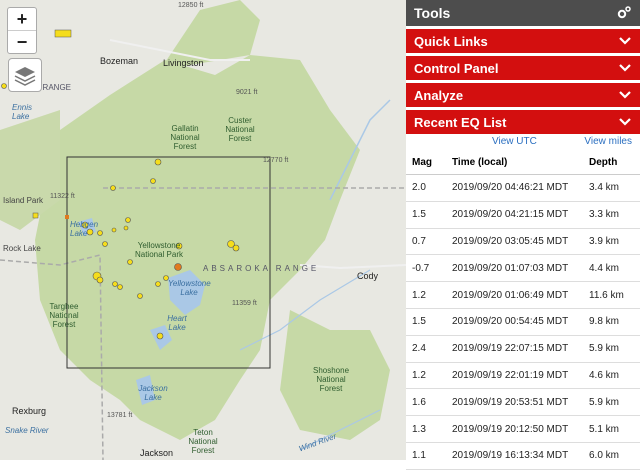 The width and height of the screenshot is (640, 470). I want to click on label-teton: Teton National Forest, so click(203, 441).